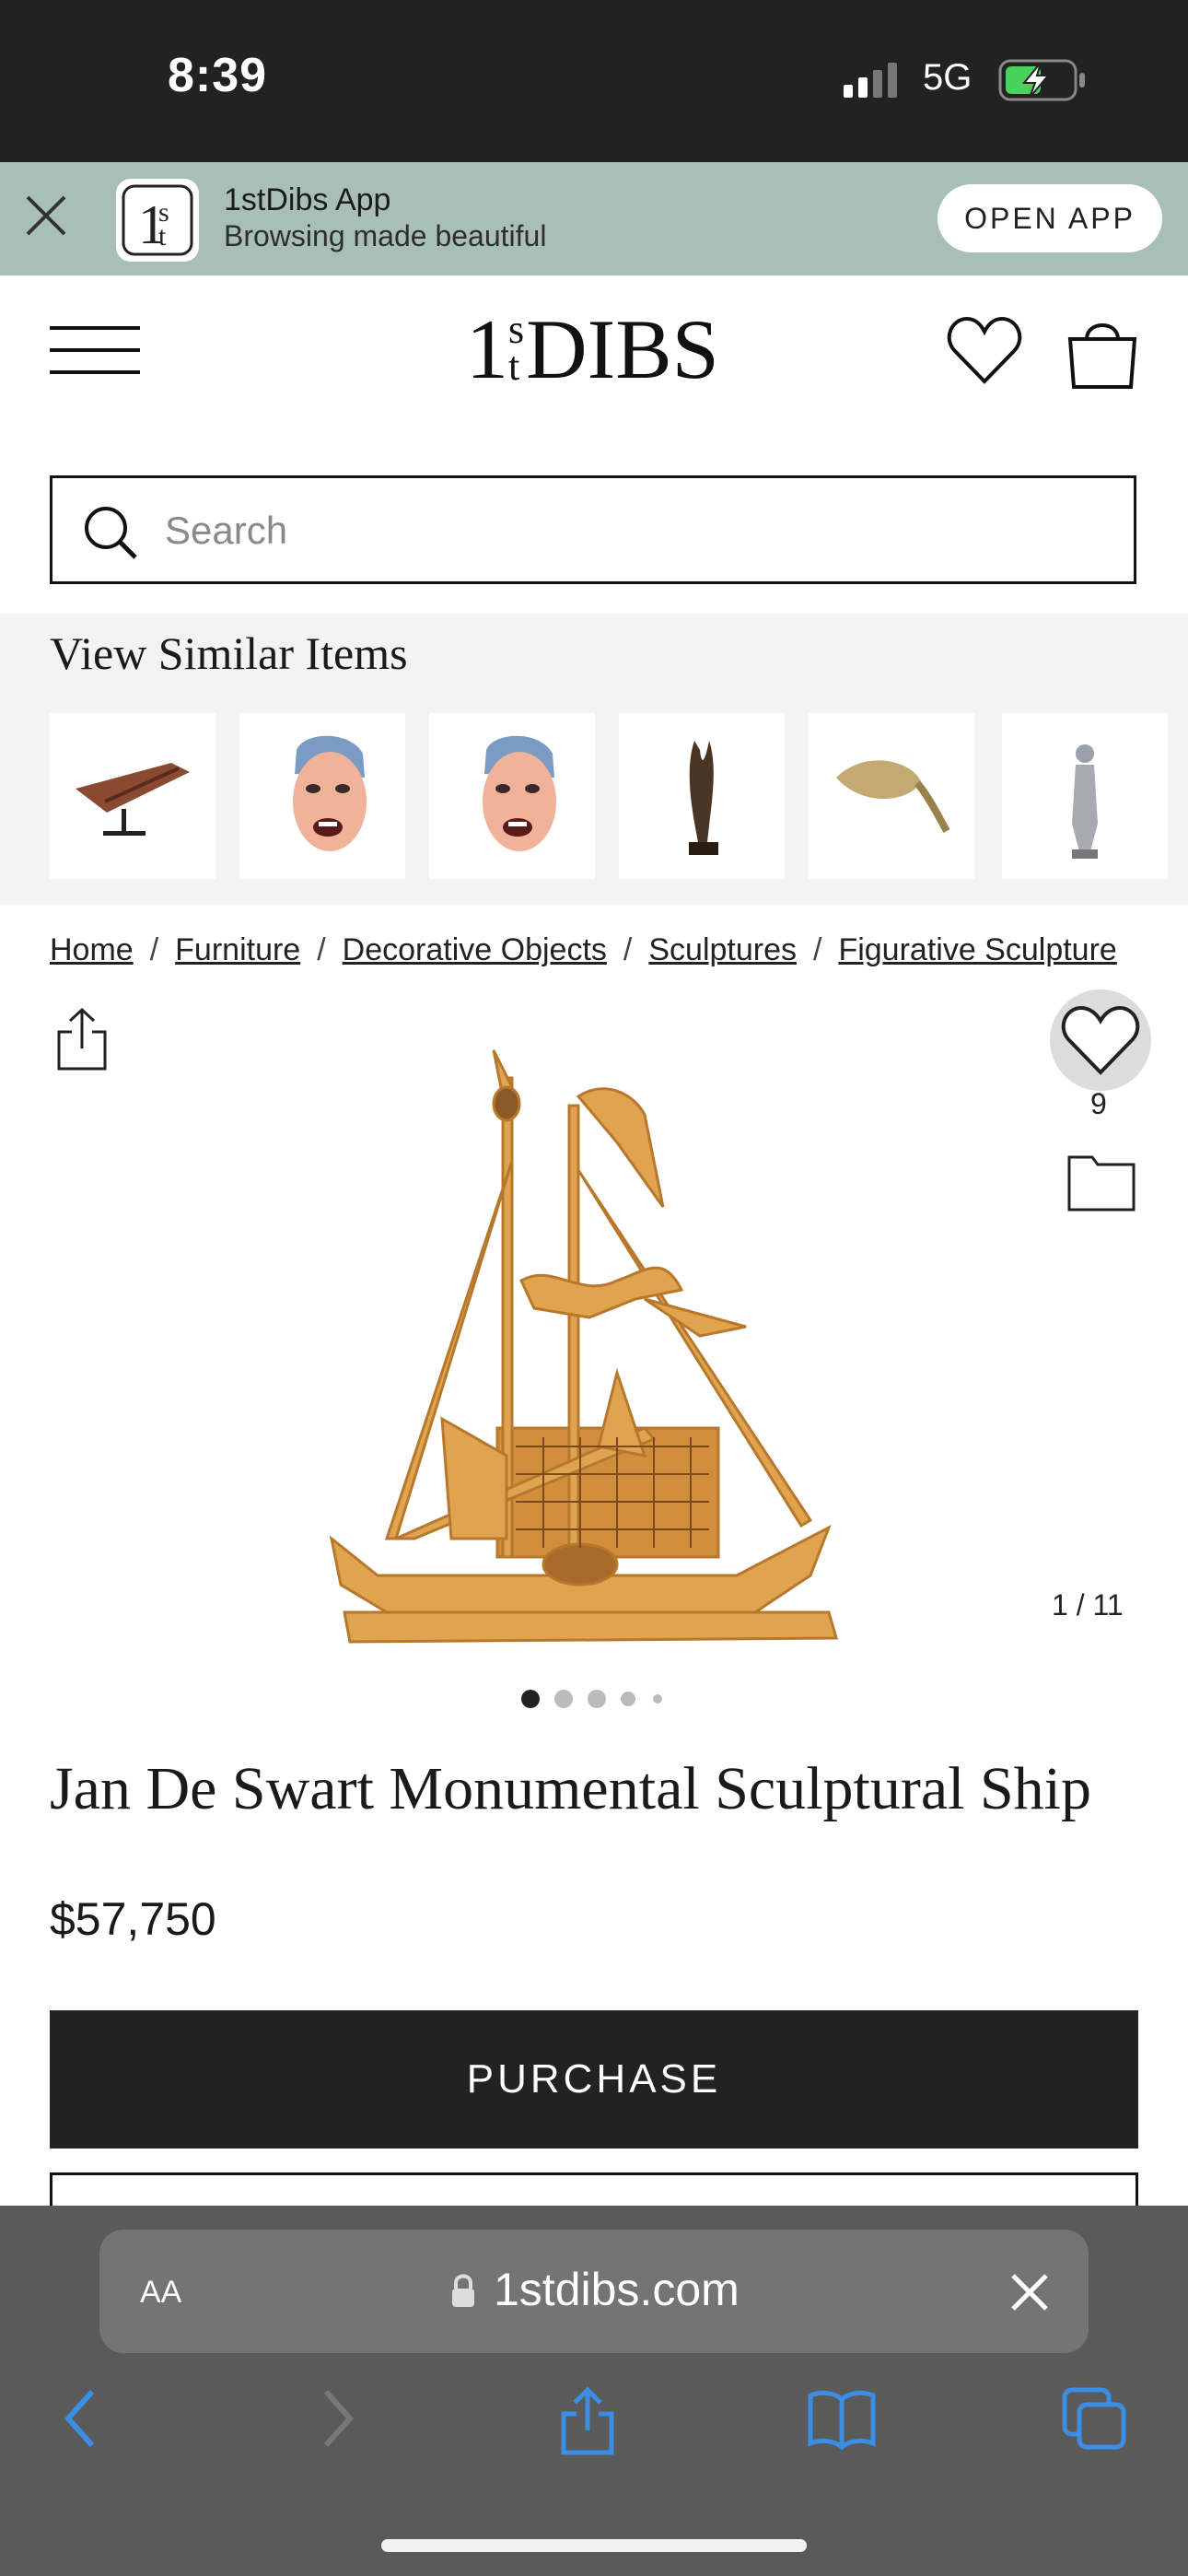 The image size is (1188, 2576). What do you see at coordinates (985, 352) in the screenshot?
I see `favorites-heart-icon` at bounding box center [985, 352].